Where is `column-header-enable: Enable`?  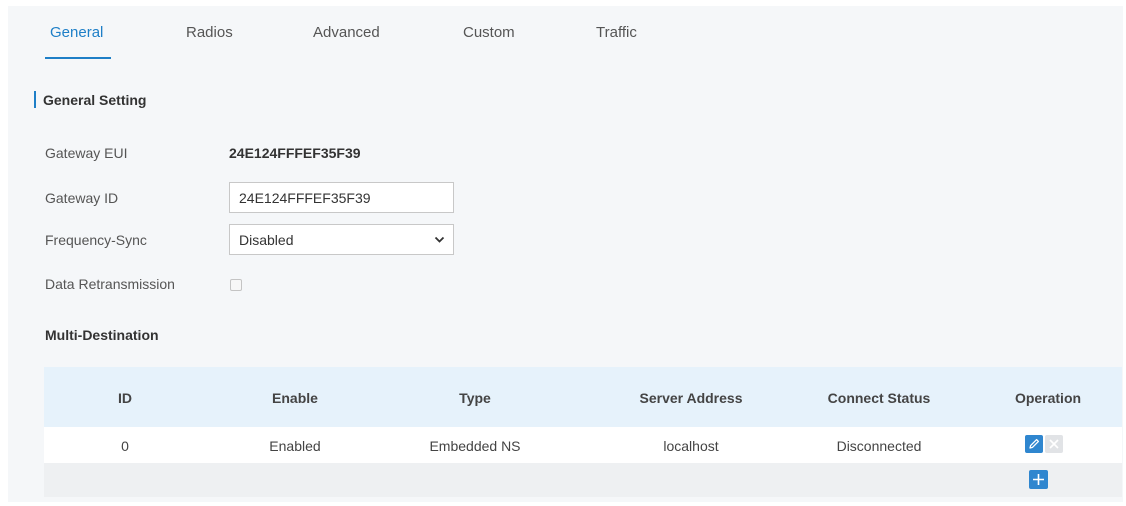 column-header-enable: Enable is located at coordinates (295, 398).